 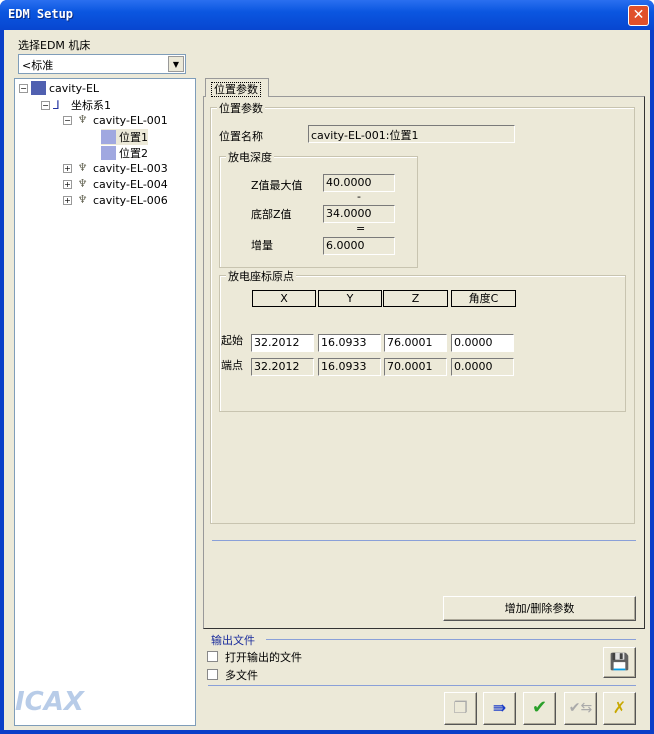 I want to click on machine-select: <标准 ▼, so click(x=102, y=64).